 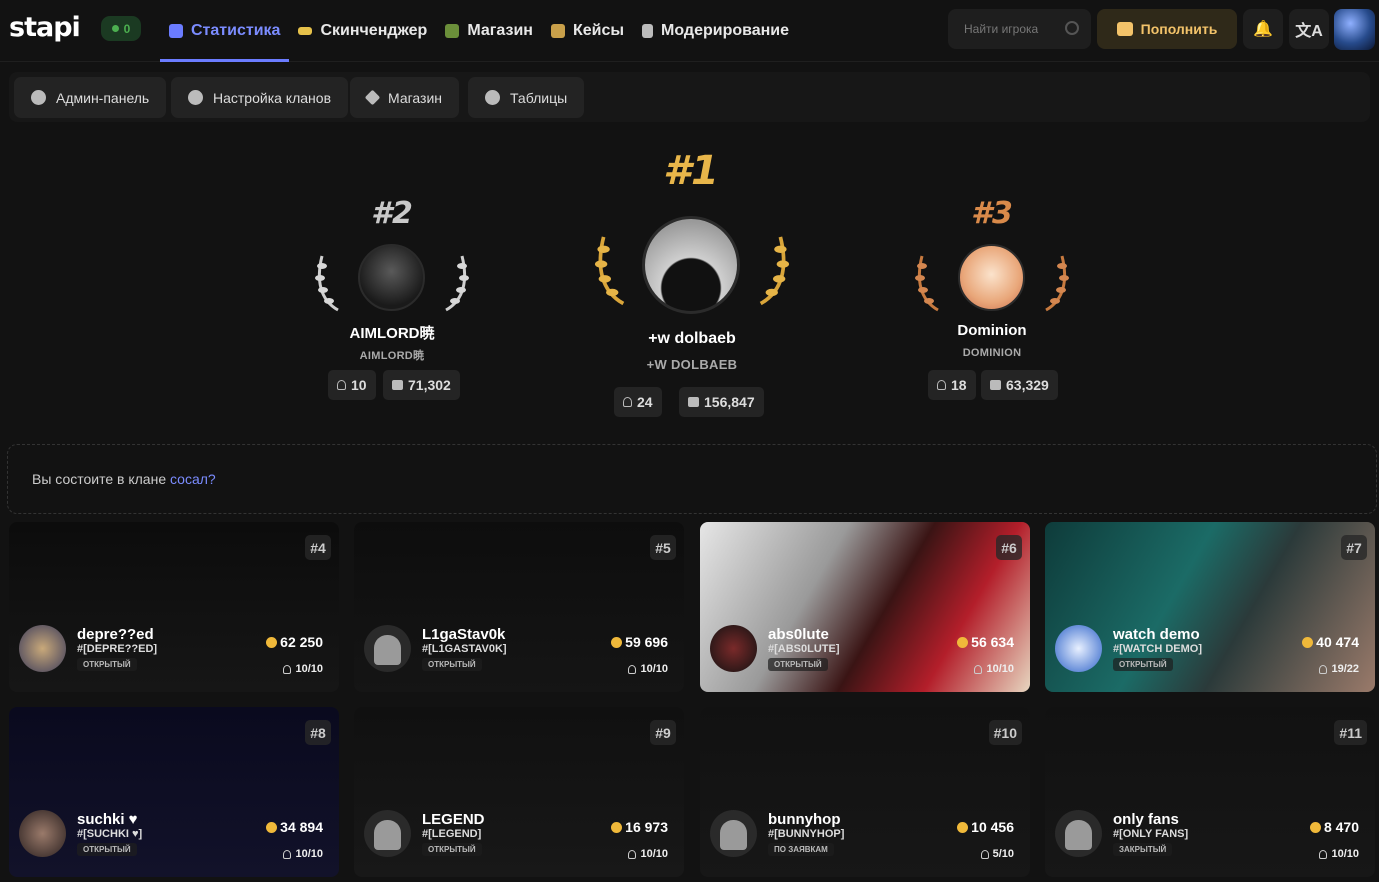 I want to click on clan-avatar, so click(x=1078, y=648).